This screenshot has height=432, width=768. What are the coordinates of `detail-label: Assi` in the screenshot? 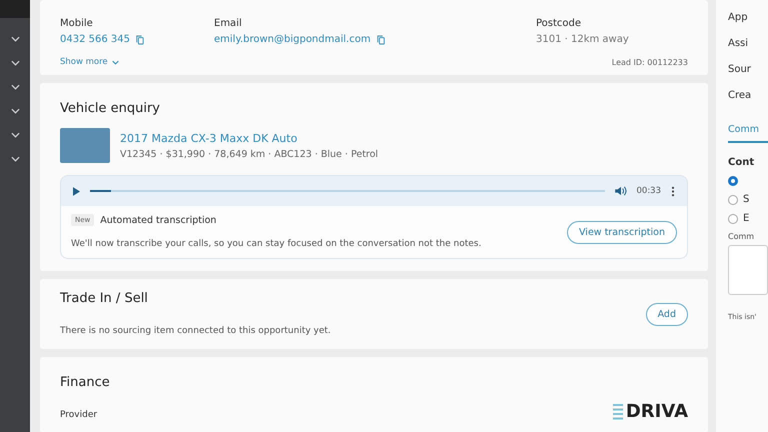 It's located at (739, 43).